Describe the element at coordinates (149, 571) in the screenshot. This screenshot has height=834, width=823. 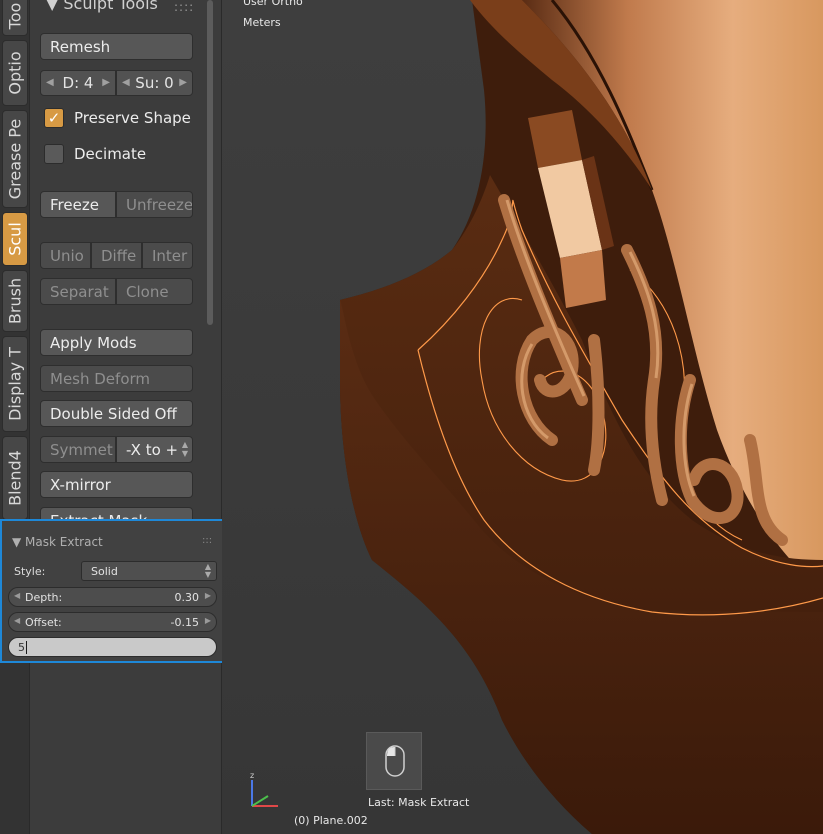
I see `style-select: Solid ▲ ▼` at that location.